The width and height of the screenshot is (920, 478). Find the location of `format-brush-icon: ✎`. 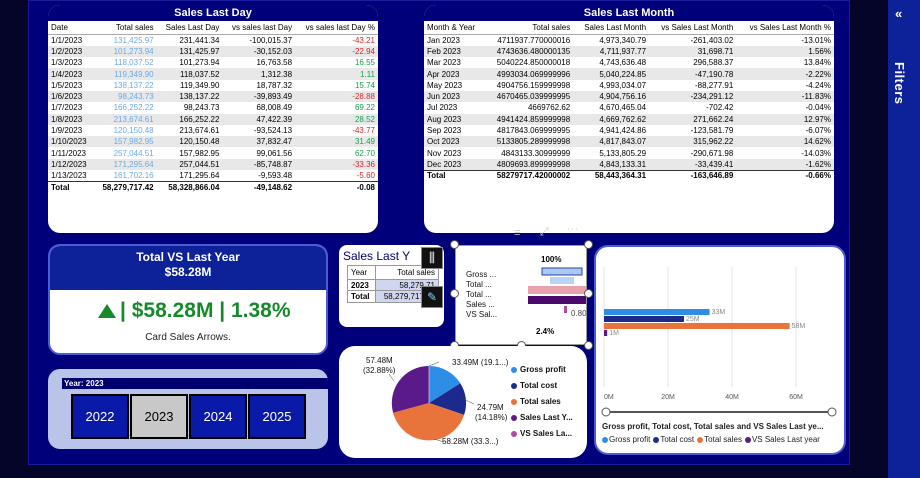

format-brush-icon: ✎ is located at coordinates (432, 297).